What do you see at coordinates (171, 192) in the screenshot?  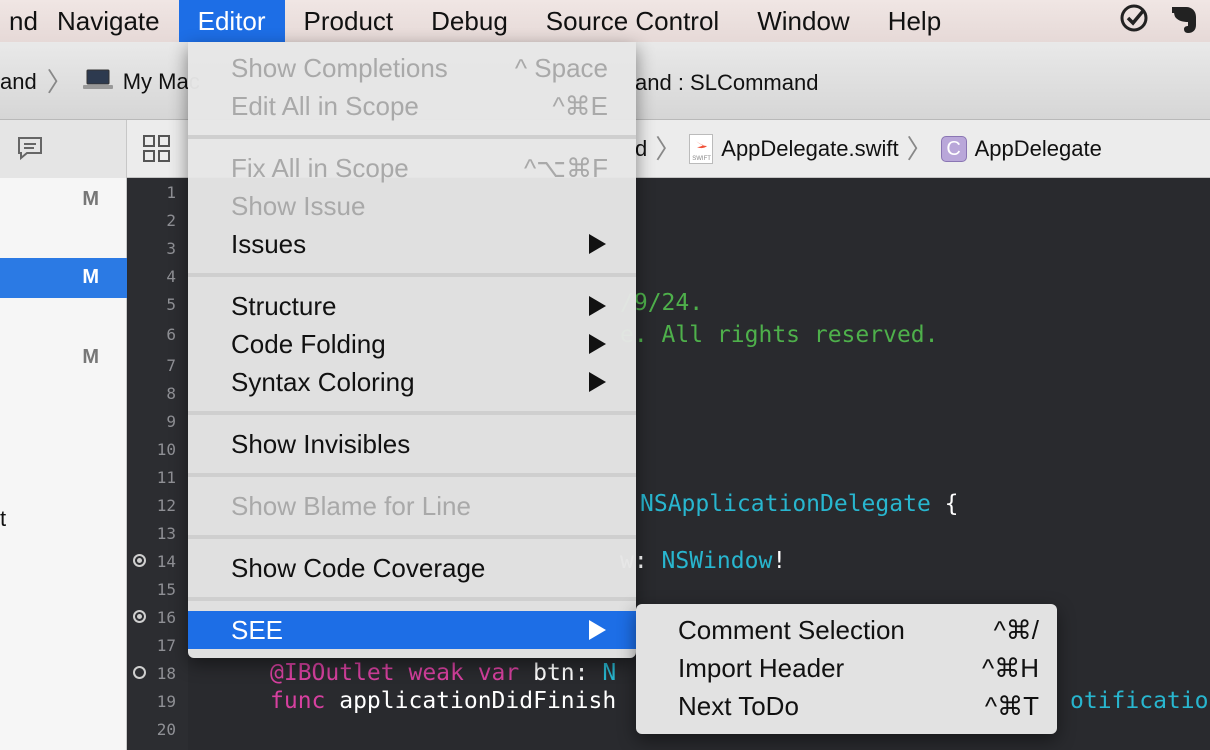 I see `line-number: 1` at bounding box center [171, 192].